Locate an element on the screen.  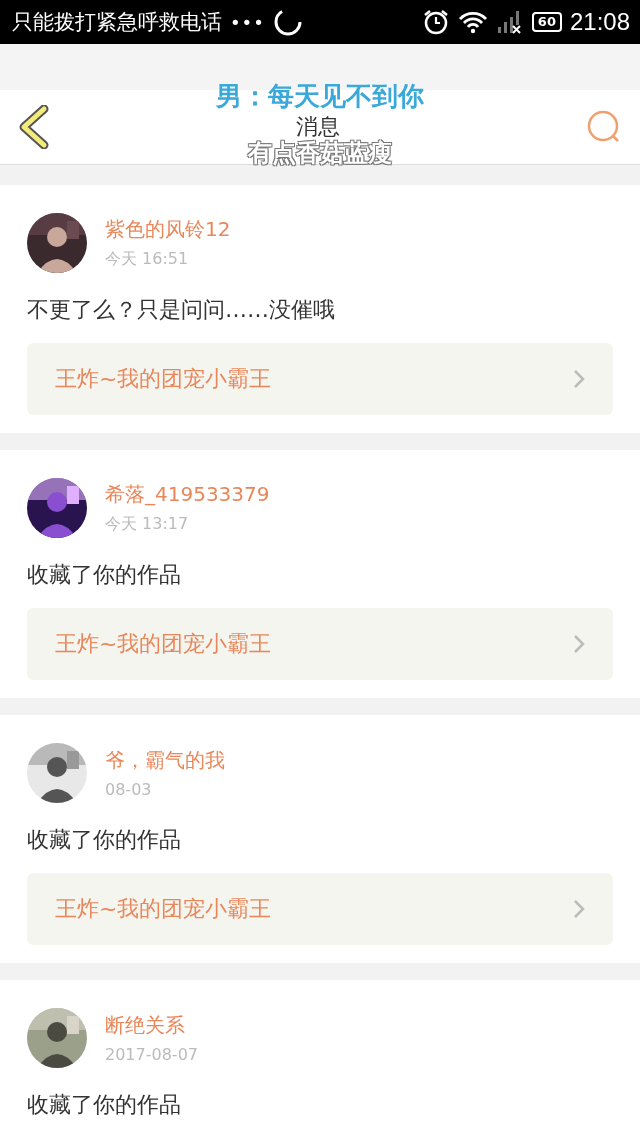
lyrics-line: 男：每天见不到你 is located at coordinates (320, 96).